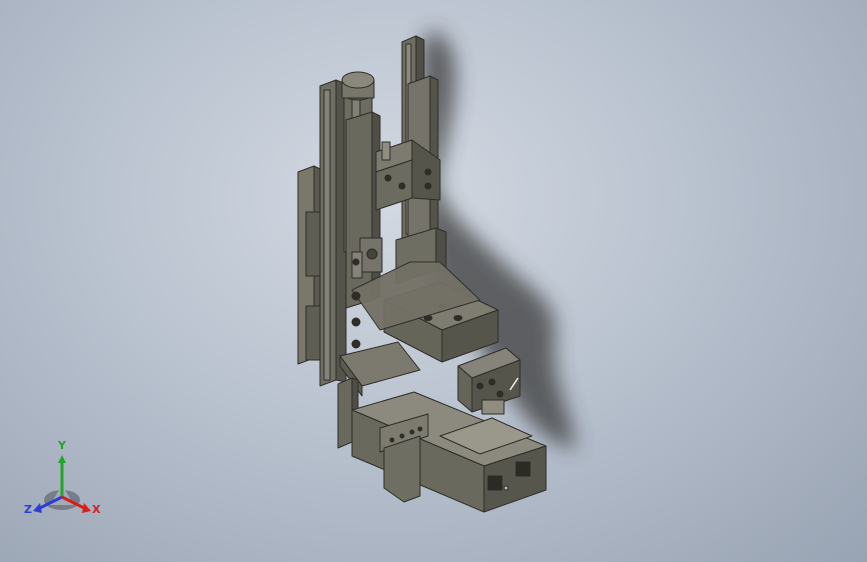  What do you see at coordinates (96, 509) in the screenshot?
I see `x-axis-label: X` at bounding box center [96, 509].